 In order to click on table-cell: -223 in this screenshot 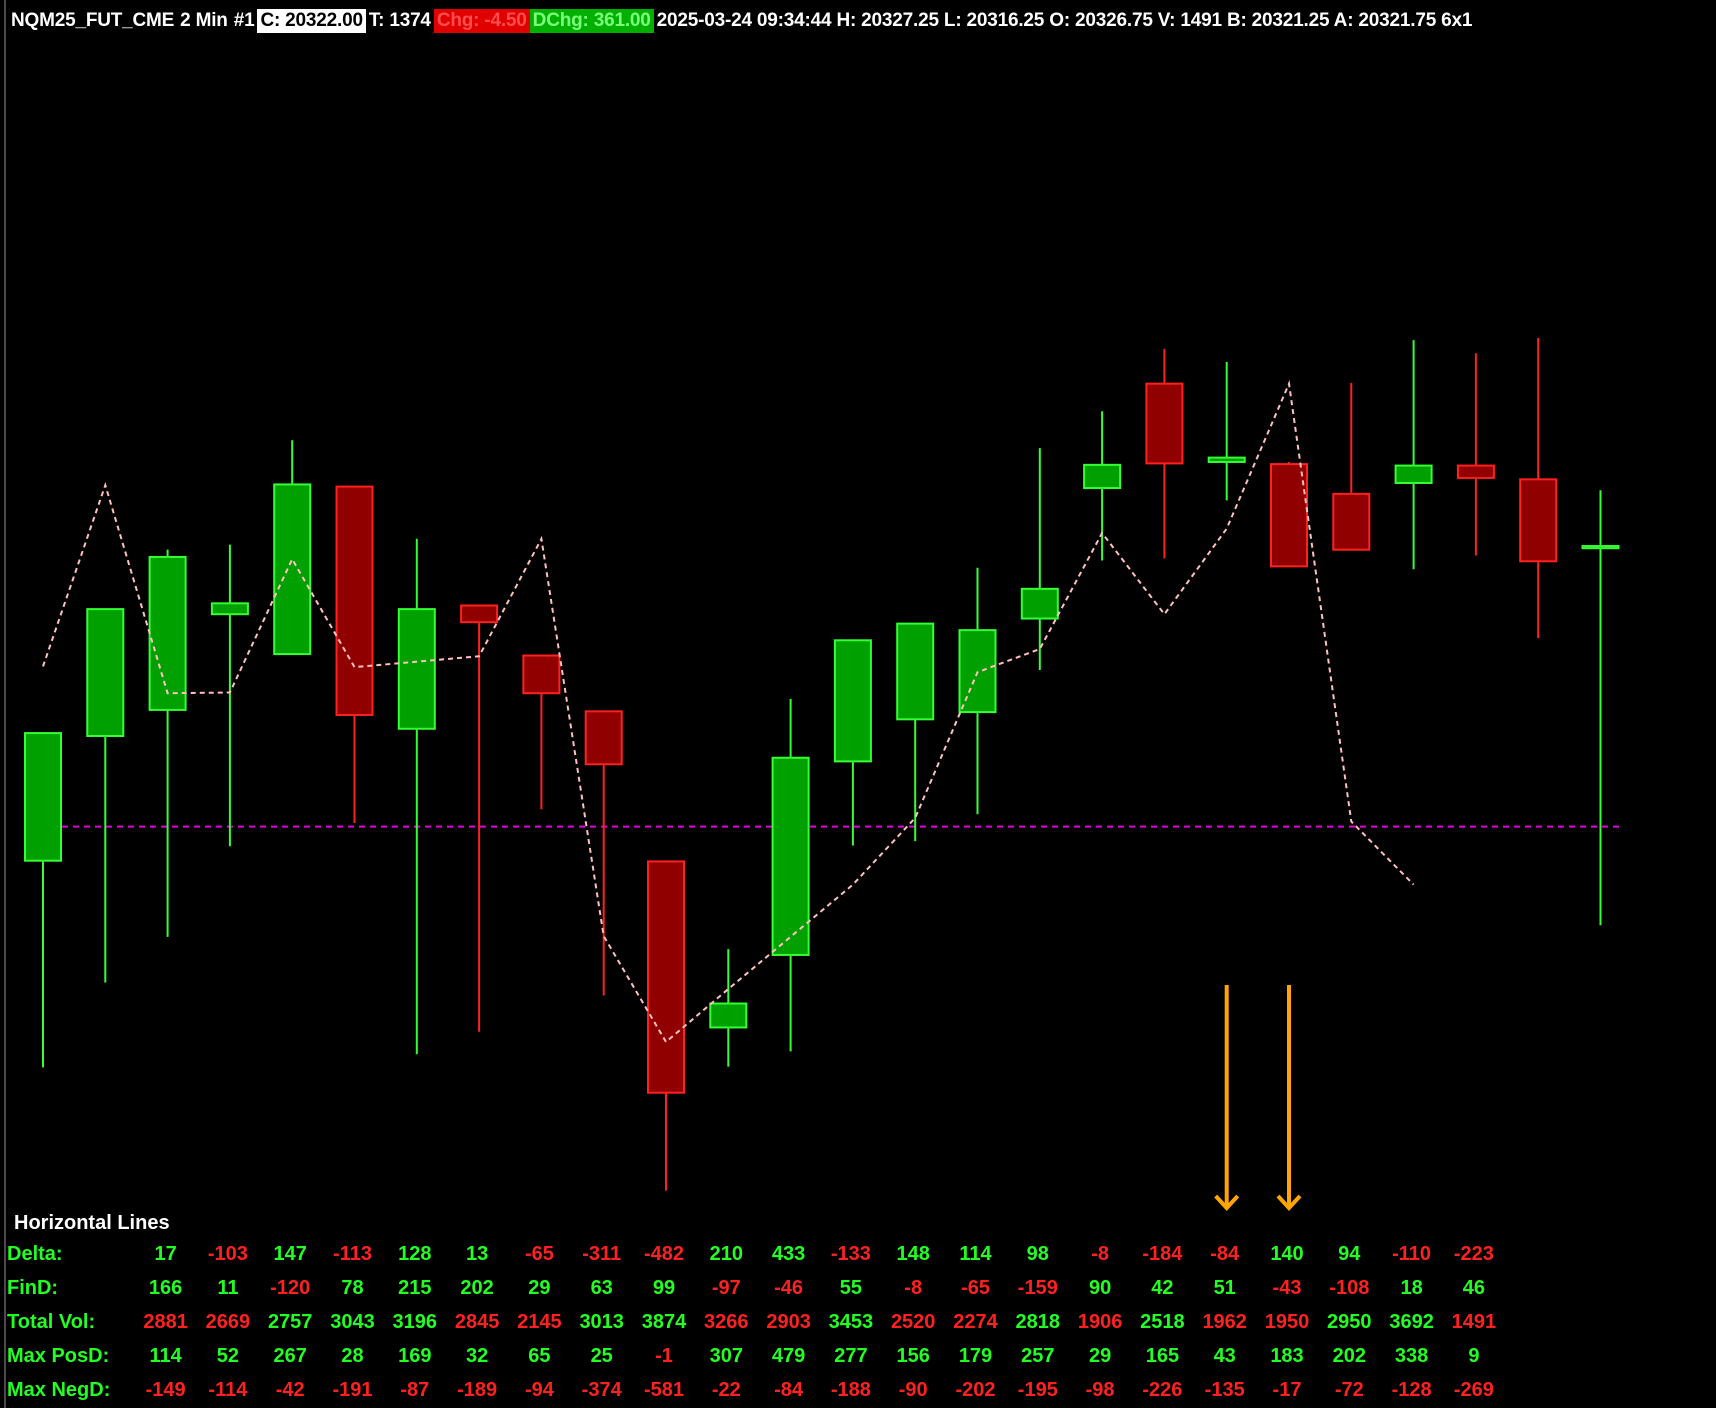, I will do `click(1473, 1254)`.